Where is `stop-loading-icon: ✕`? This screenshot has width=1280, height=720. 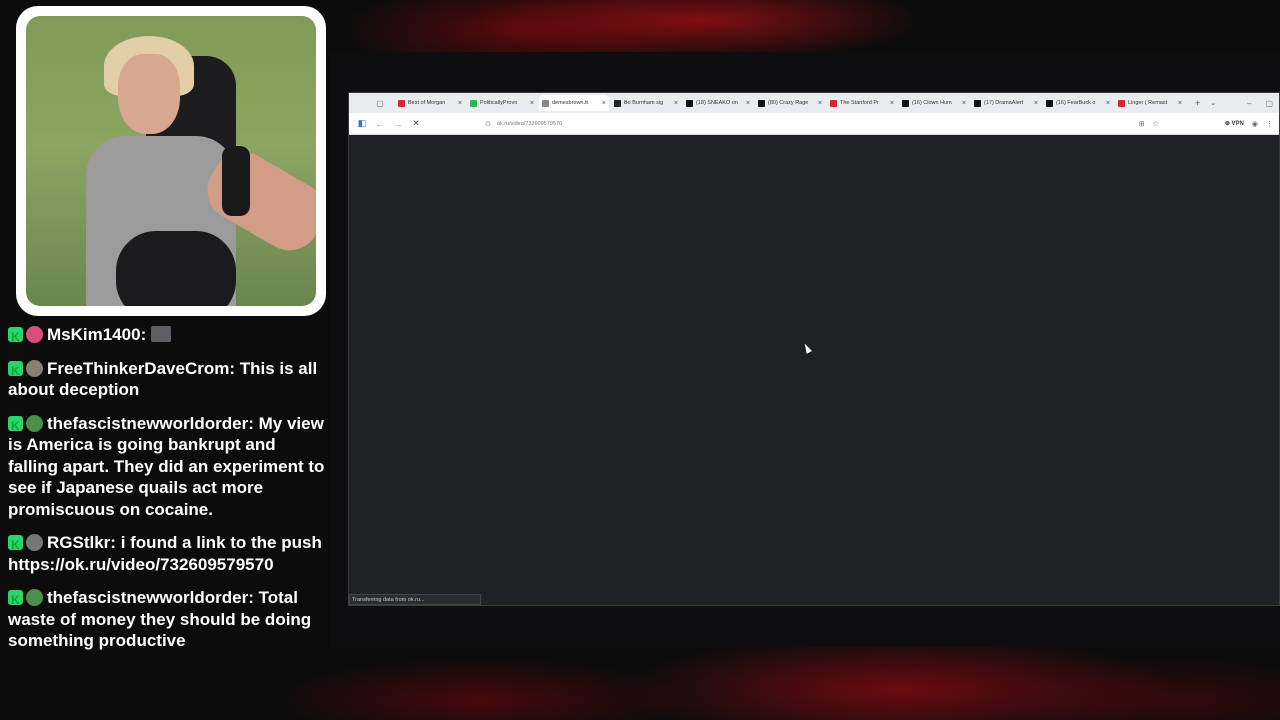
stop-loading-icon: ✕ is located at coordinates (416, 123).